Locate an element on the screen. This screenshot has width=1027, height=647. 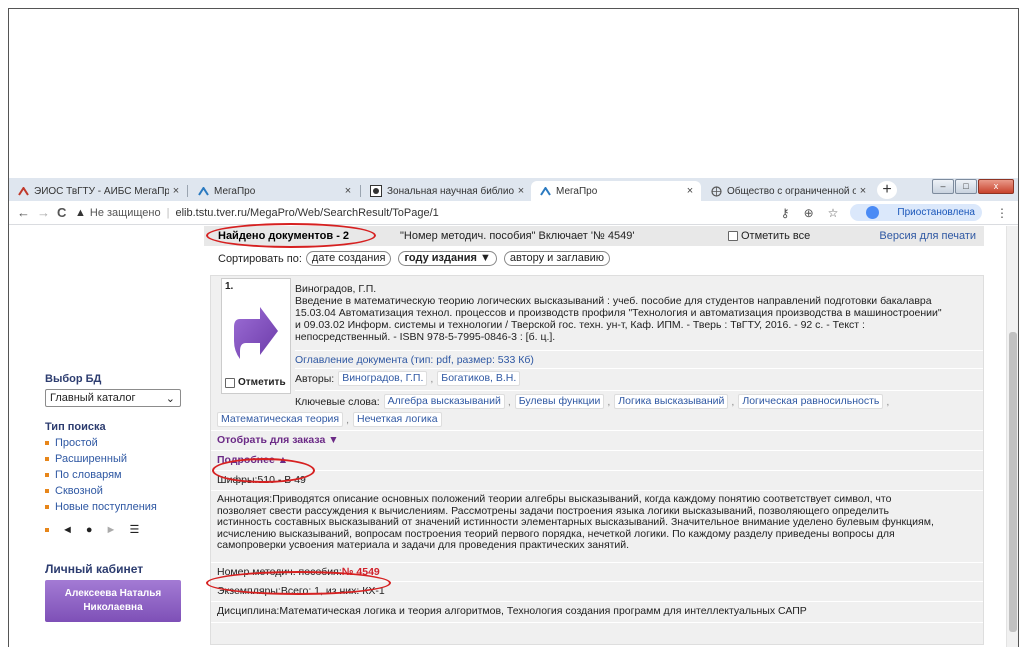
reload-button: C is located at coordinates (61, 212).